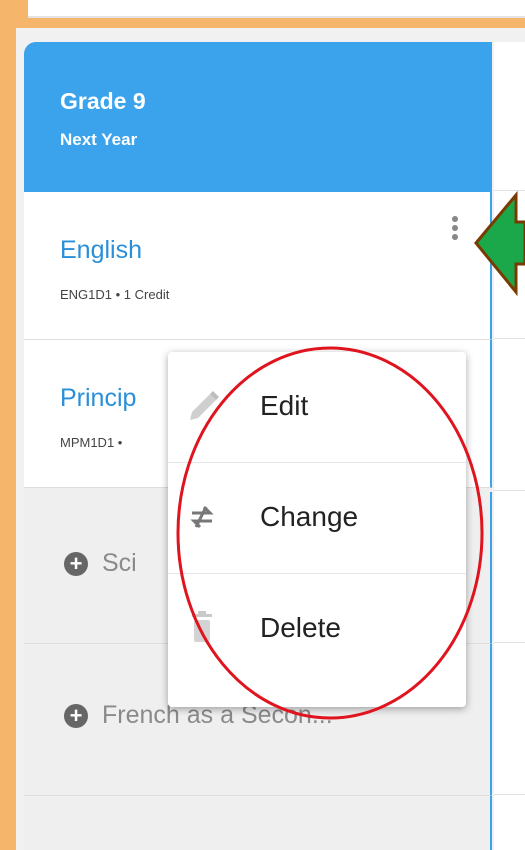  I want to click on more-options-icon, so click(455, 233).